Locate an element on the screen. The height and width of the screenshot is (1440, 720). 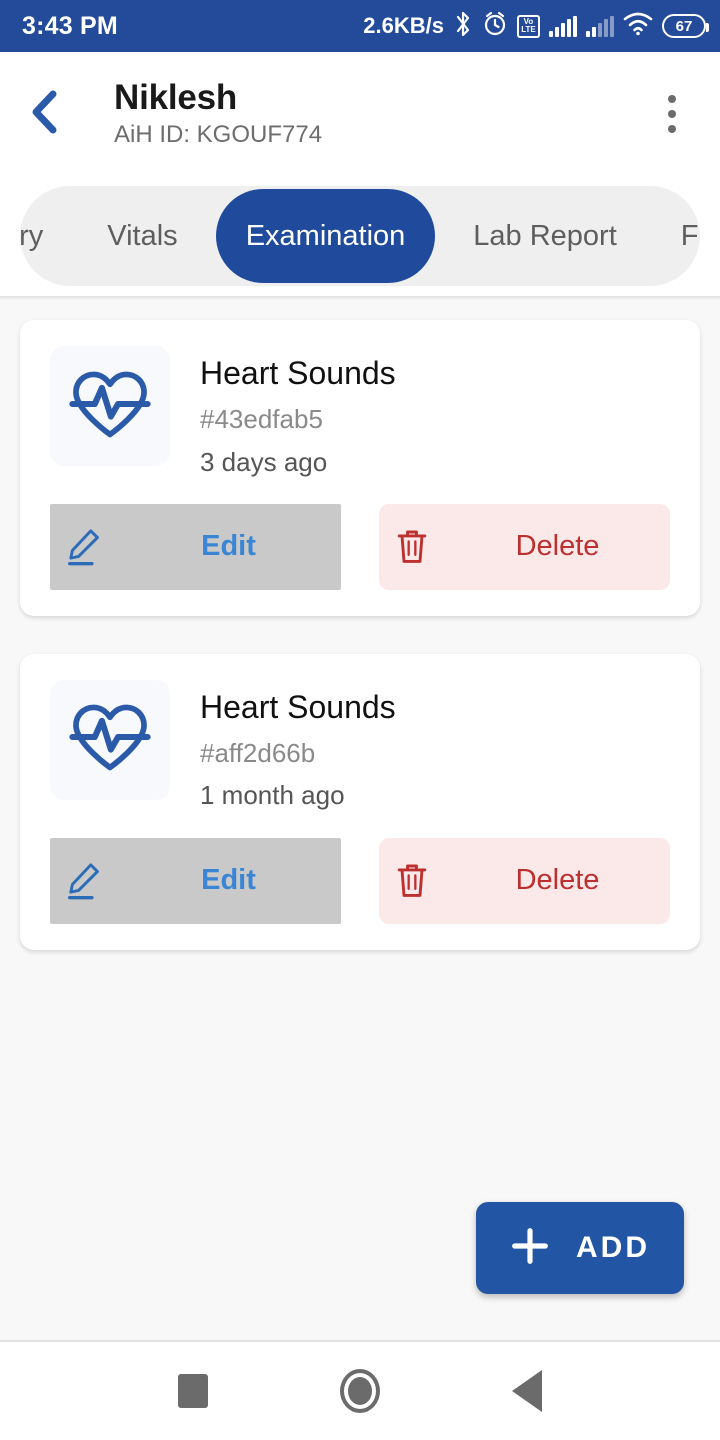
record-code: #43edfab5 is located at coordinates (261, 419).